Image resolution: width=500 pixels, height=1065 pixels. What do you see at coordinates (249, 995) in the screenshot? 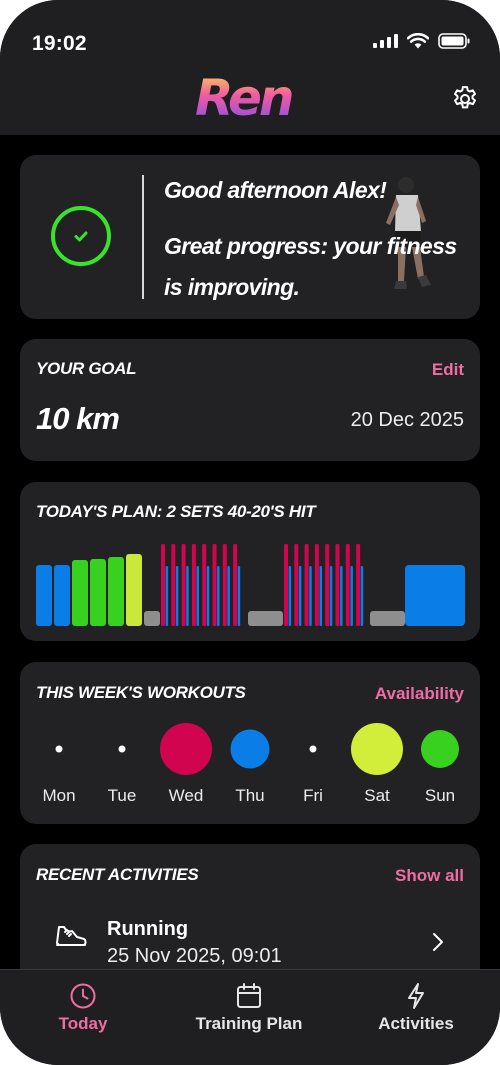
I see `calendar-icon` at bounding box center [249, 995].